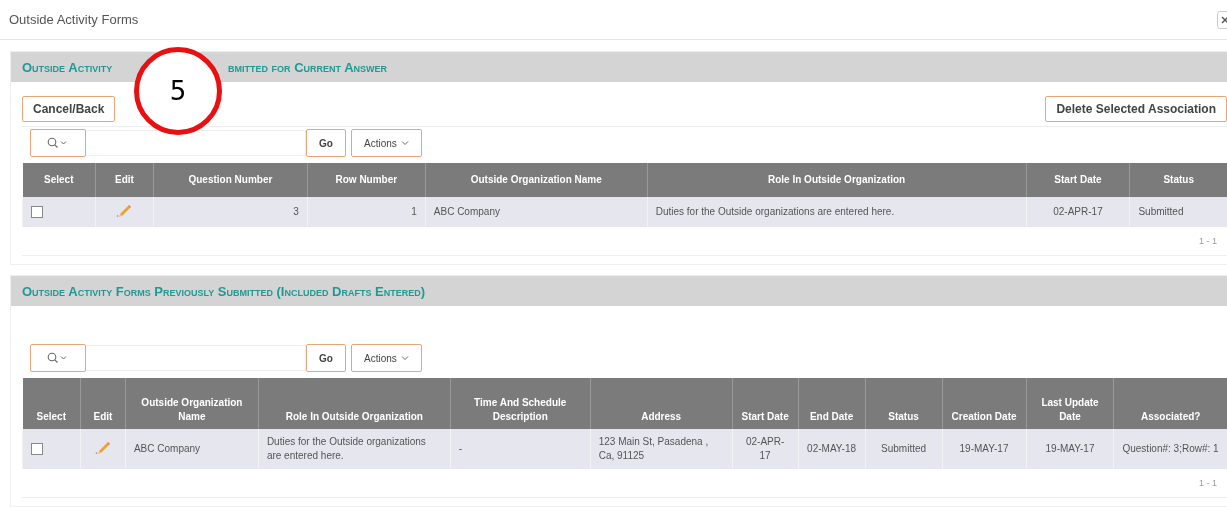 Image resolution: width=1227 pixels, height=507 pixels. Describe the element at coordinates (230, 212) in the screenshot. I see `table-cell: 3` at that location.